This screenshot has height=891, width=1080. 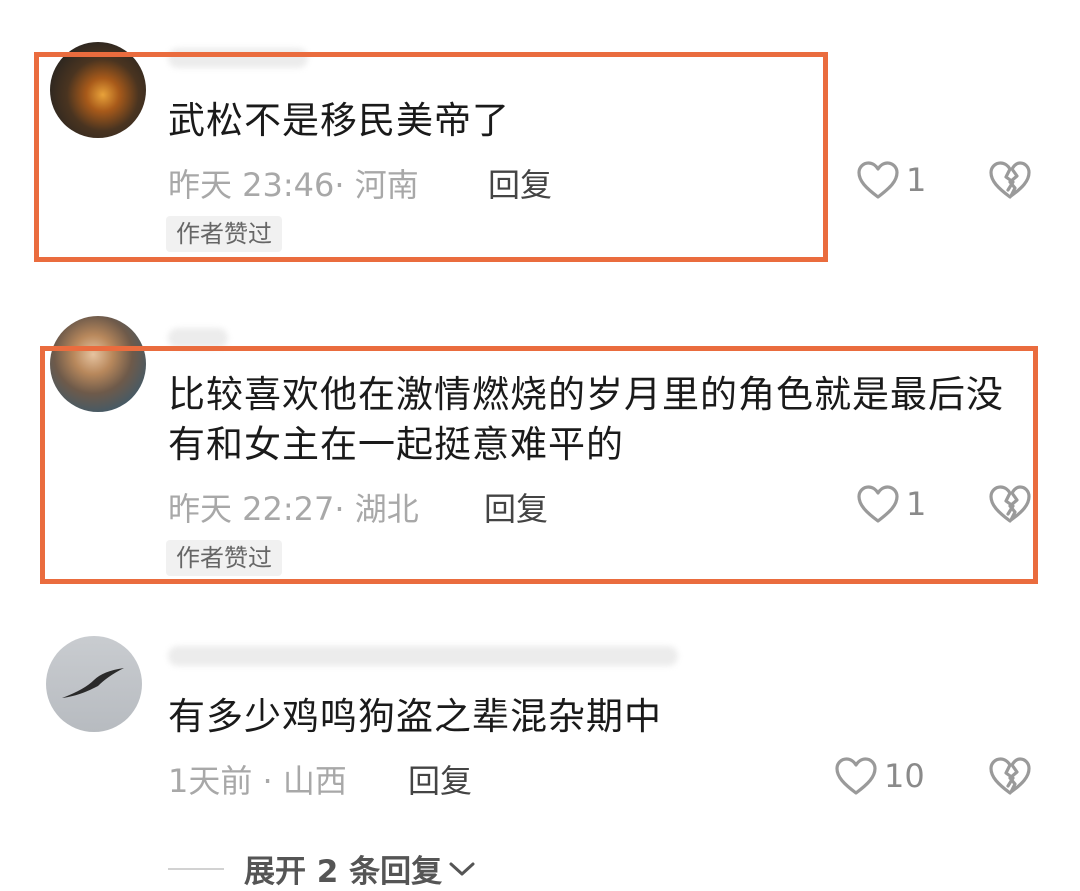 I want to click on comment-meta: 昨天 23:46· 河南, so click(x=293, y=185).